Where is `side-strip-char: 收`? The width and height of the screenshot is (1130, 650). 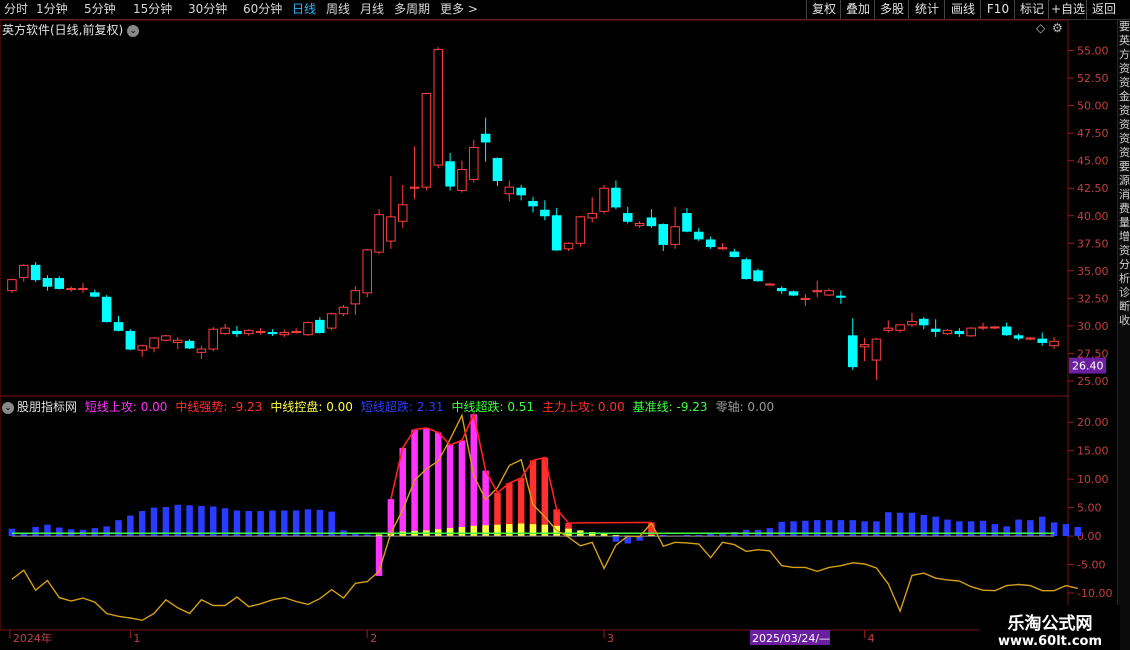
side-strip-char: 收 is located at coordinates (1124, 320).